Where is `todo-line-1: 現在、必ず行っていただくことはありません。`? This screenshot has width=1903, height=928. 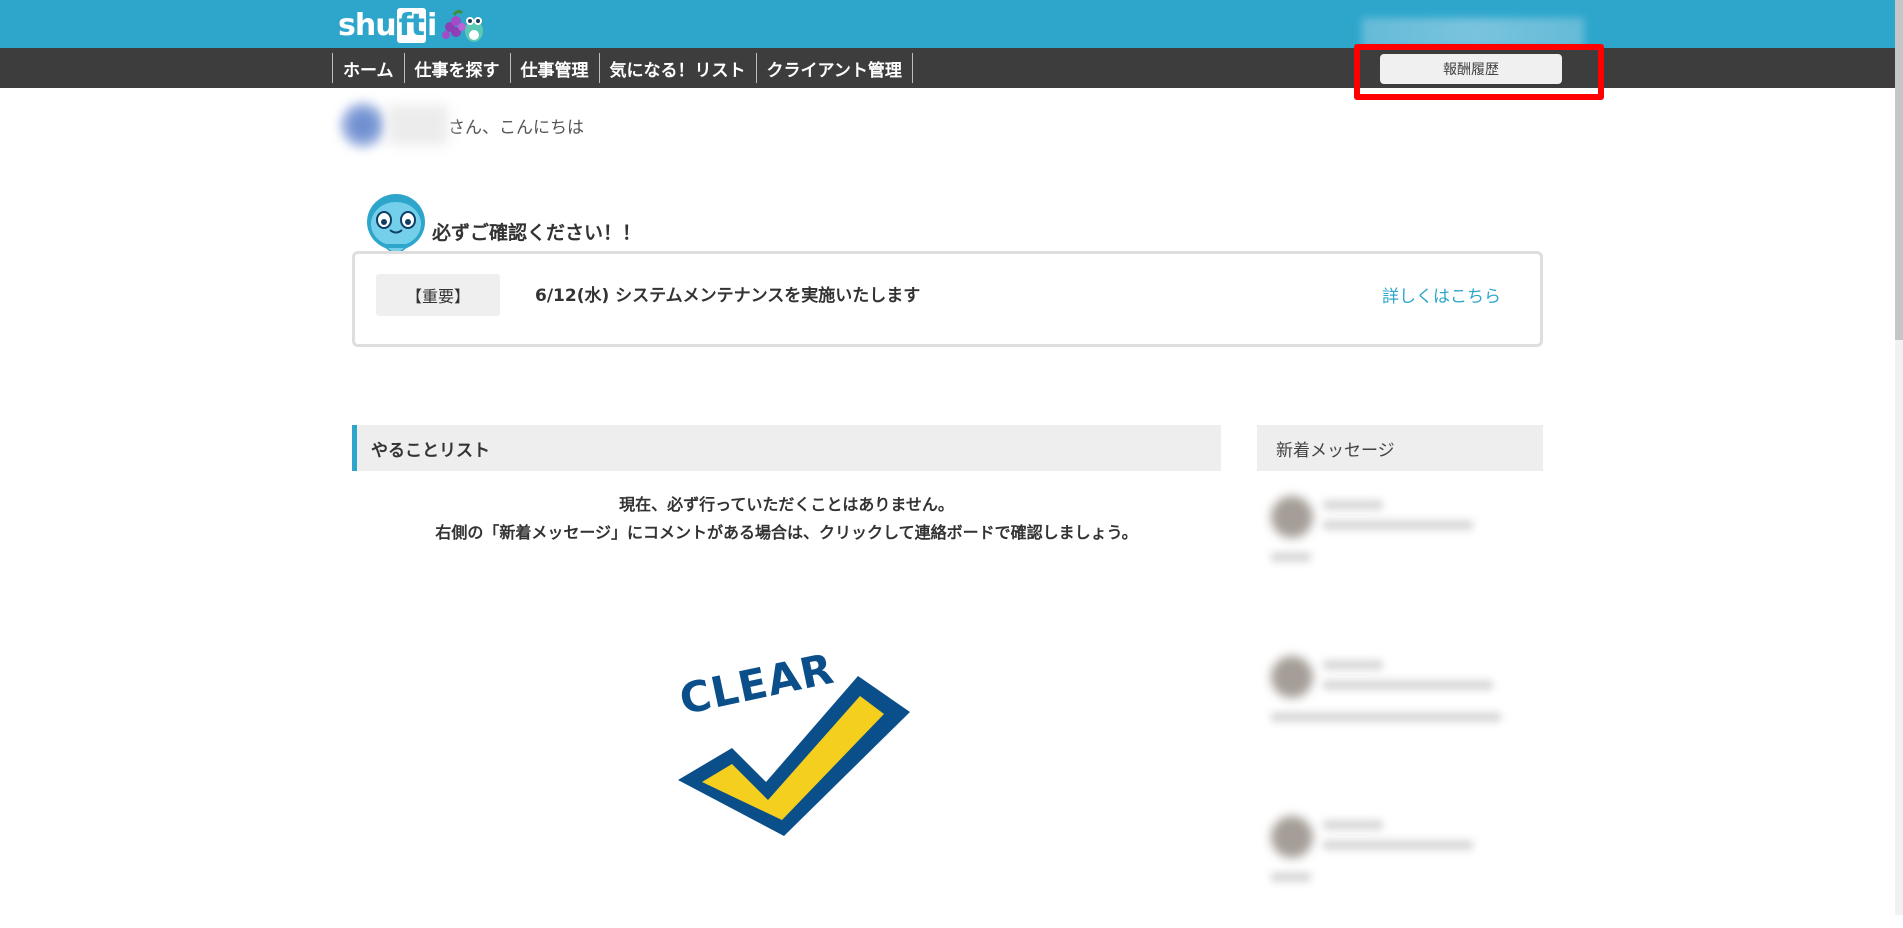
todo-line-1: 現在、必ず行っていただくことはありません。 is located at coordinates (786, 504).